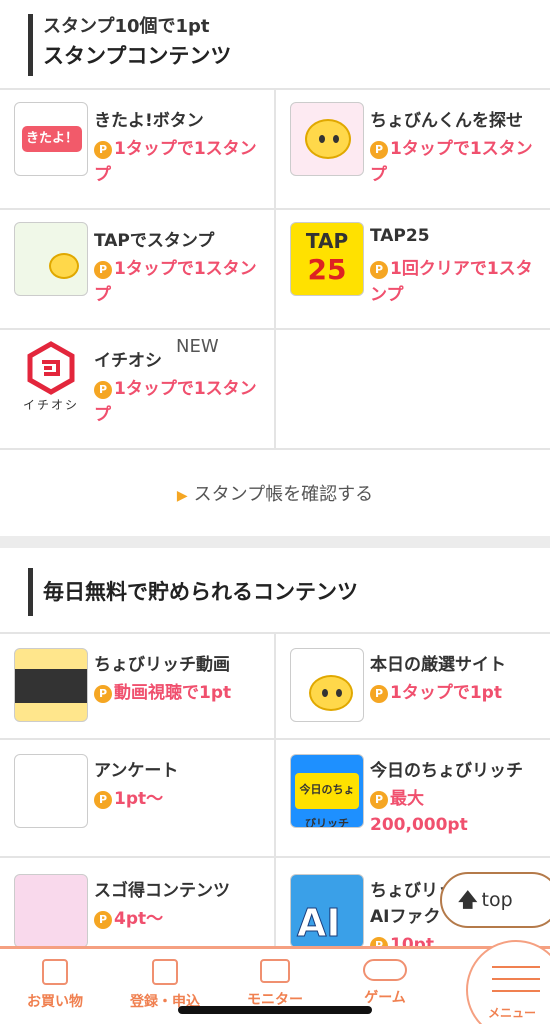 This screenshot has width=550, height=1024. I want to click on stamp-section-header: スタンプ10個で1pt スタンプコンテンツ, so click(129, 45).